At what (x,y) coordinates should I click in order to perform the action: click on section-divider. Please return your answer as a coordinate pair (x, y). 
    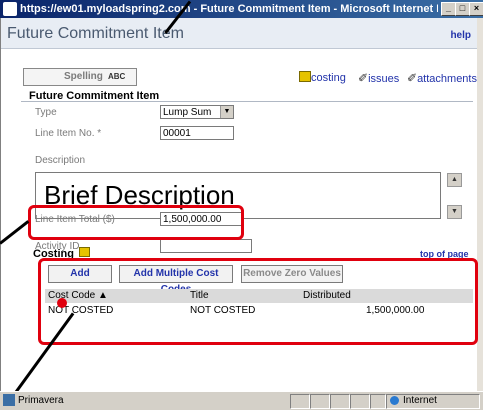
    Looking at the image, I should click on (247, 101).